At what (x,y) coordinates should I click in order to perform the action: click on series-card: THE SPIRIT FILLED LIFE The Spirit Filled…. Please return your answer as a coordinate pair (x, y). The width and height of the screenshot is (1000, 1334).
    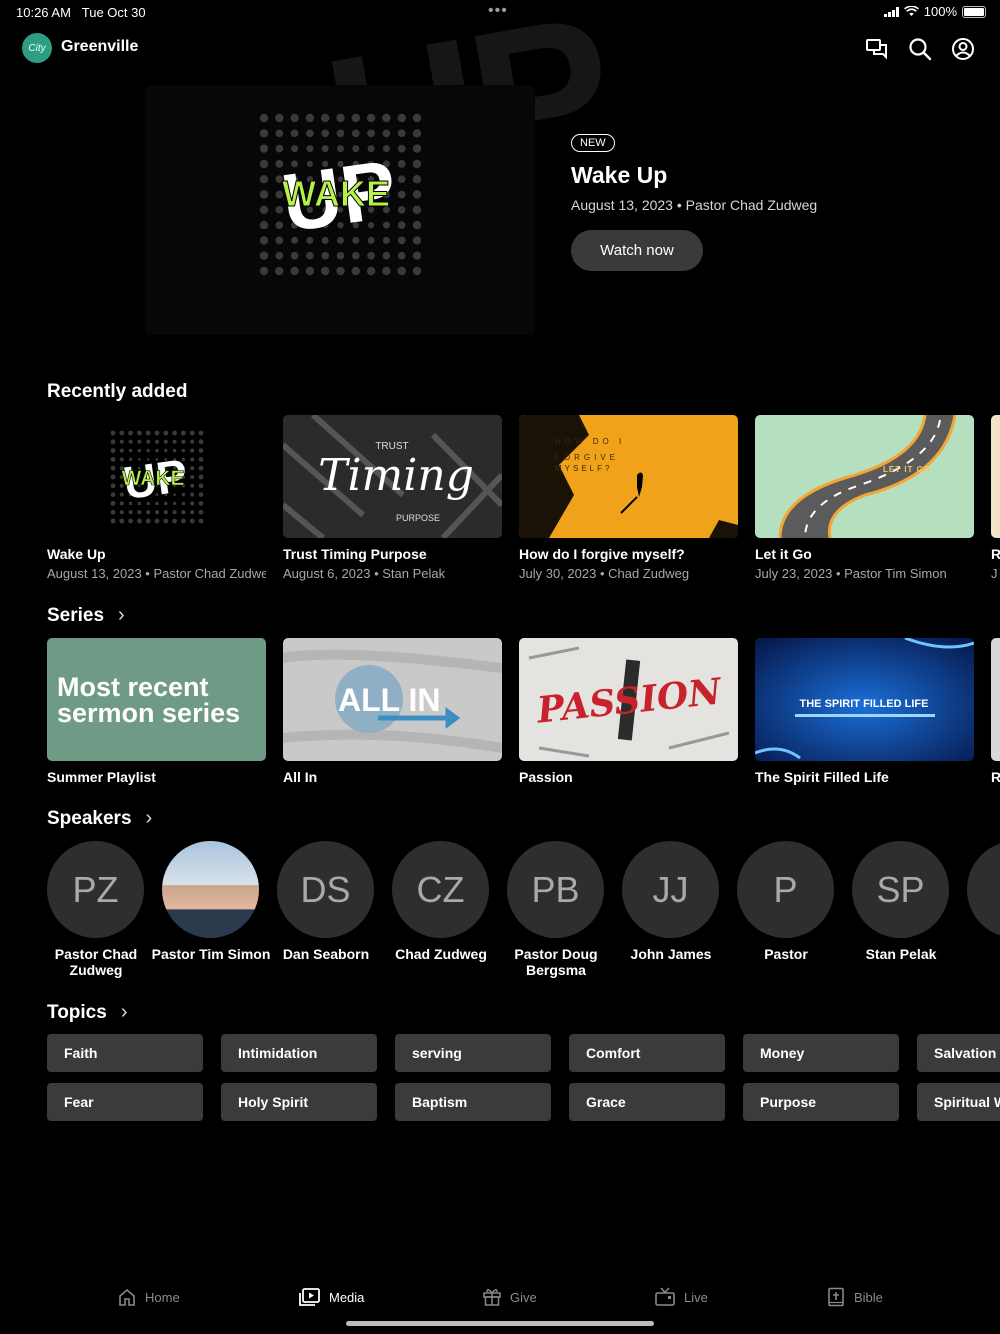
    Looking at the image, I should click on (864, 713).